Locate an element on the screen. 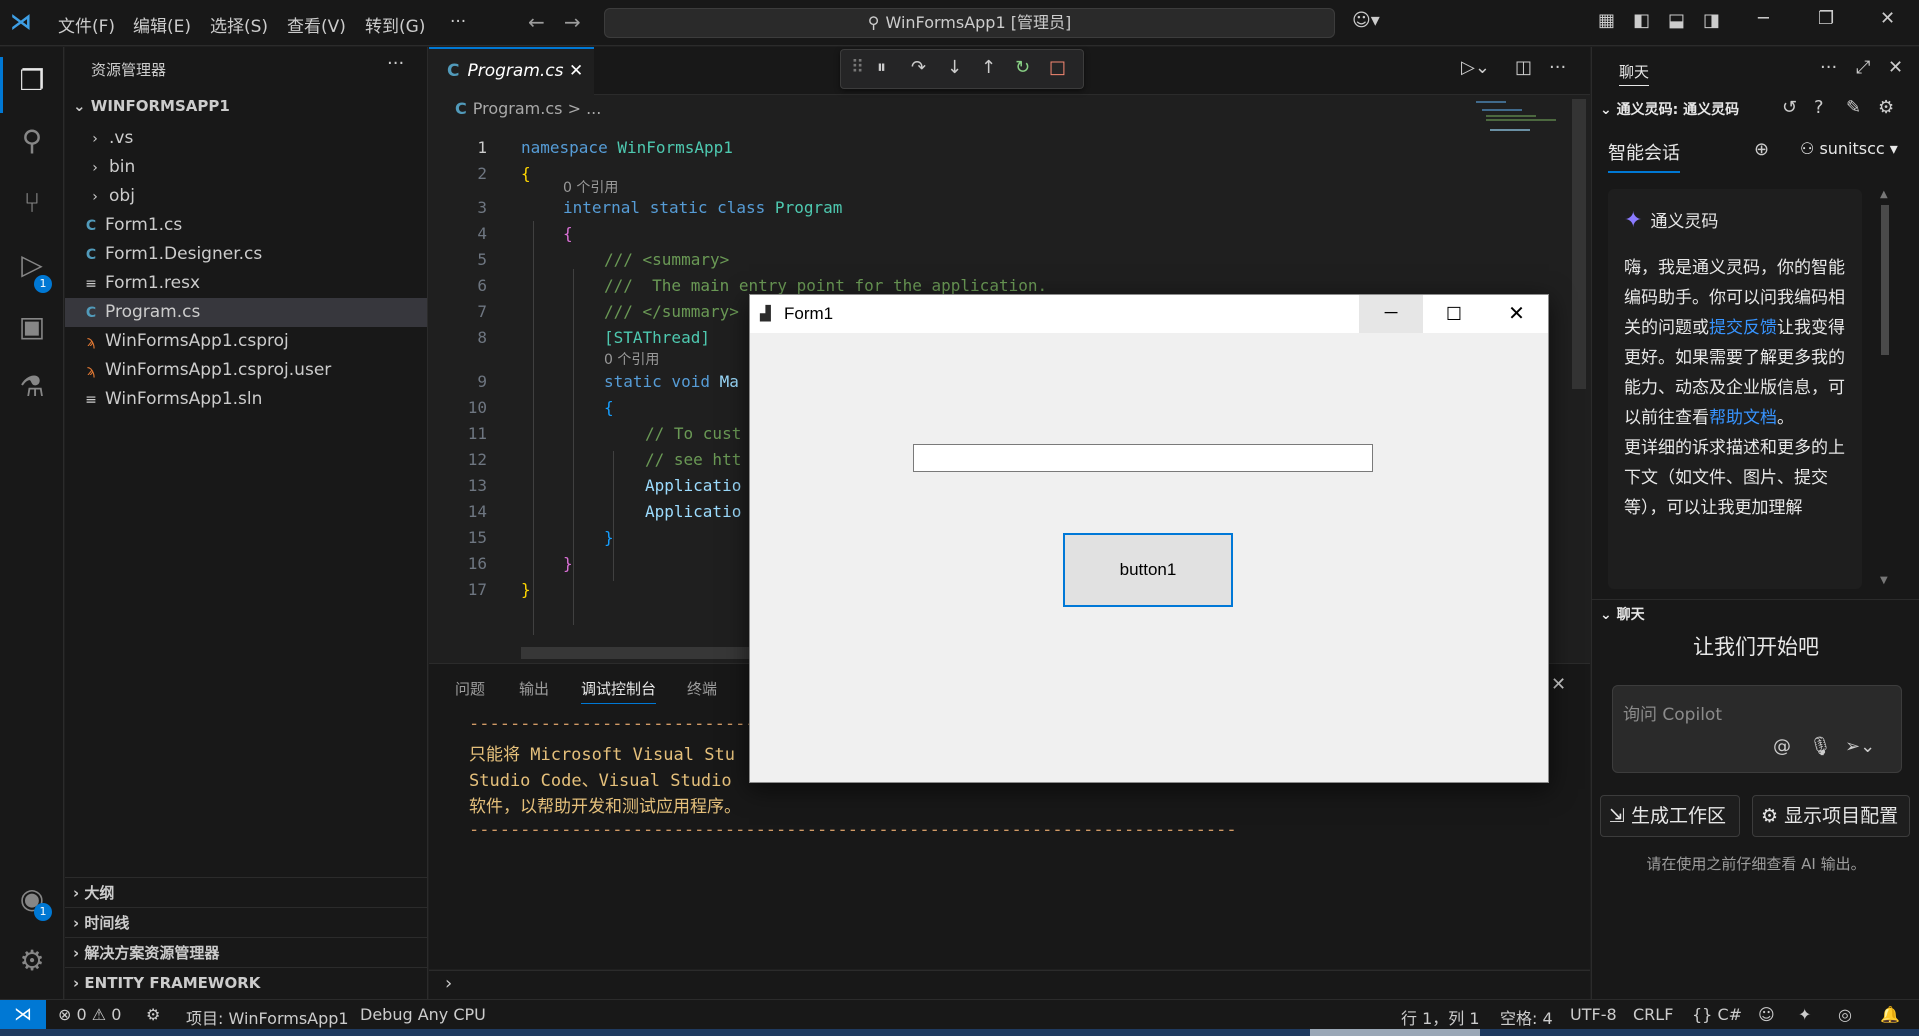 The width and height of the screenshot is (1919, 1036). close-panel-icon: ✕ is located at coordinates (1558, 684).